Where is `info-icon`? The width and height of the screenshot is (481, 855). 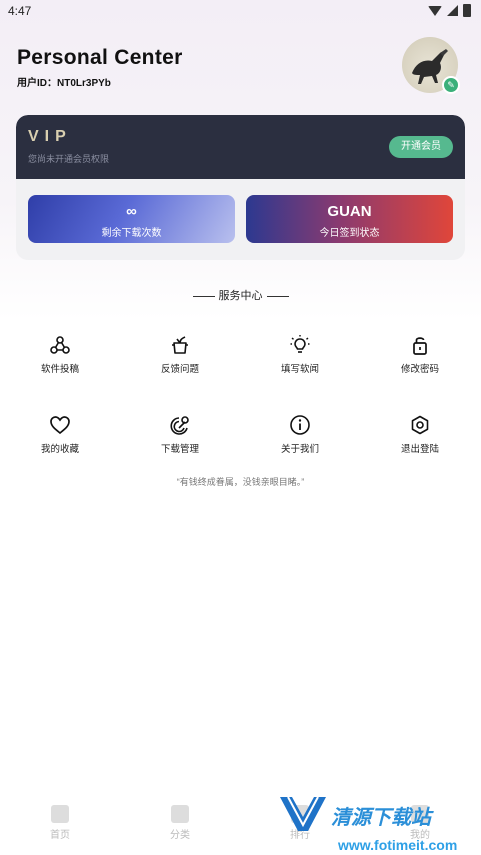 info-icon is located at coordinates (300, 425).